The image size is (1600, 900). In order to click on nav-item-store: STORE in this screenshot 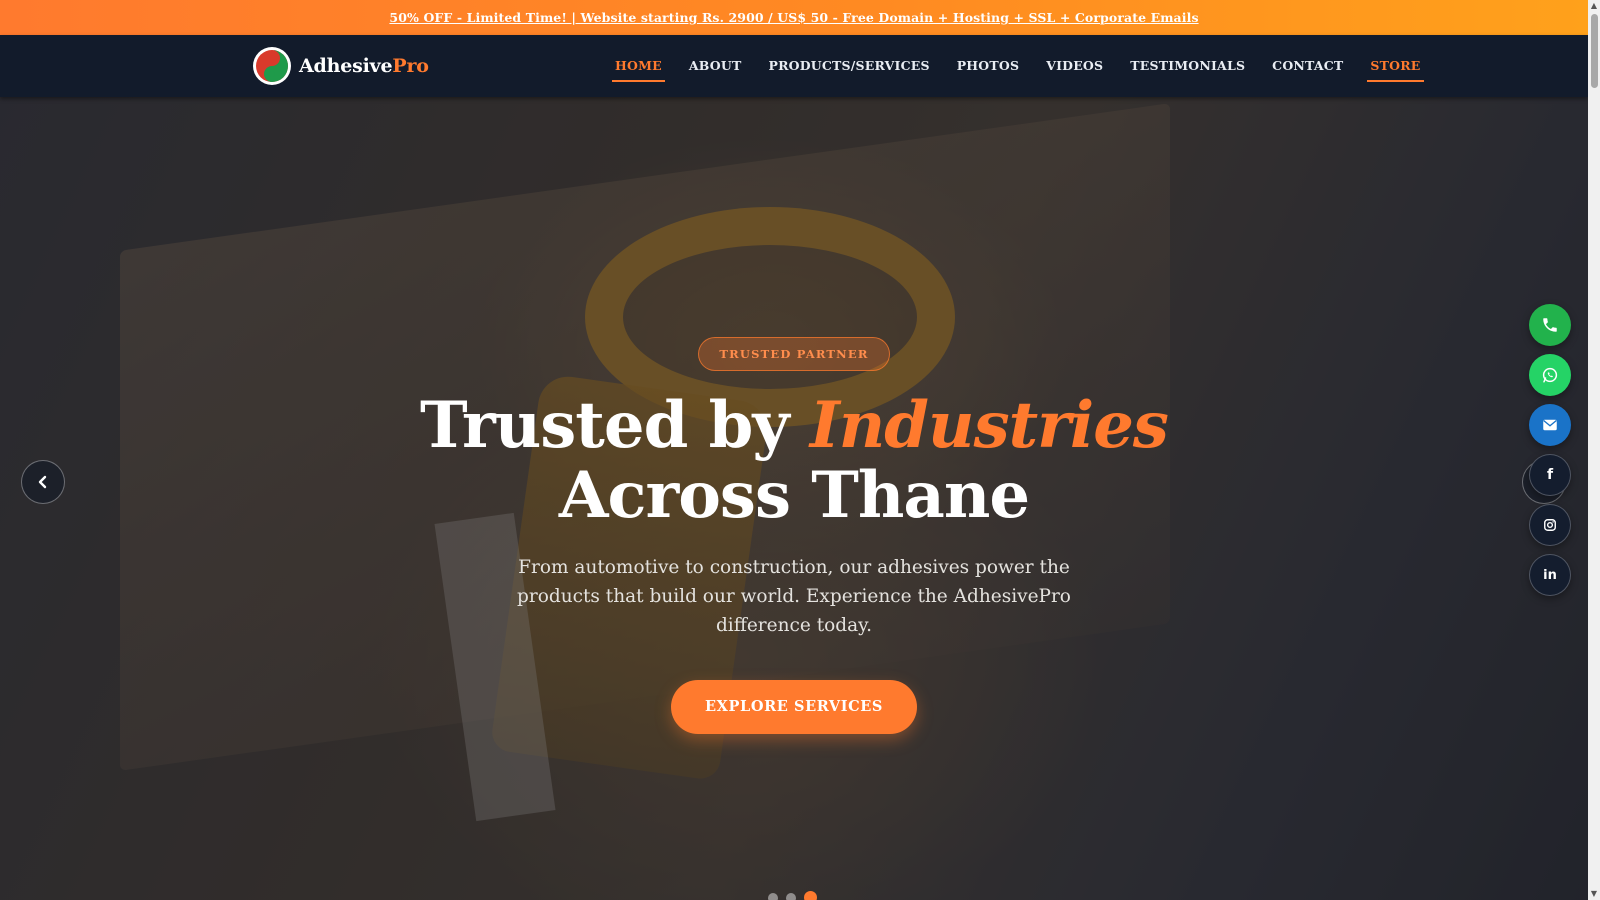, I will do `click(1395, 66)`.